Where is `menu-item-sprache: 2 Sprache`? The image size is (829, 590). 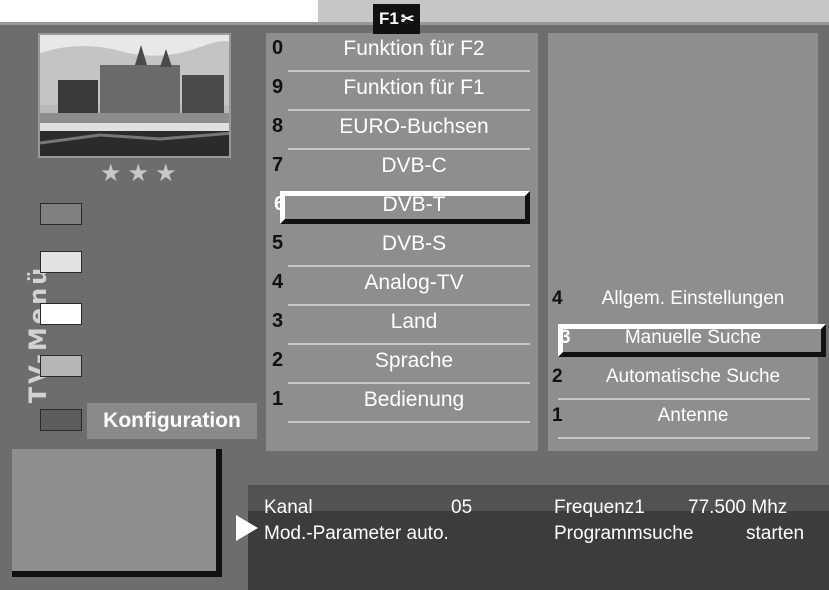
menu-item-sprache: 2 Sprache is located at coordinates (402, 364).